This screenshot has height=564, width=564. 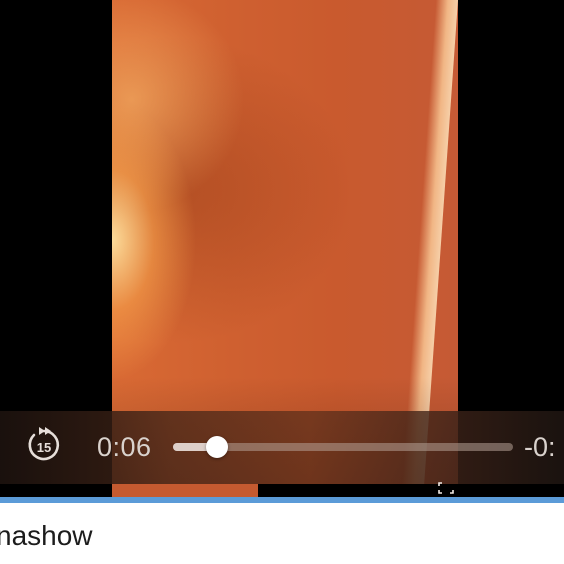 What do you see at coordinates (540, 447) in the screenshot?
I see `remaining-time: -0:` at bounding box center [540, 447].